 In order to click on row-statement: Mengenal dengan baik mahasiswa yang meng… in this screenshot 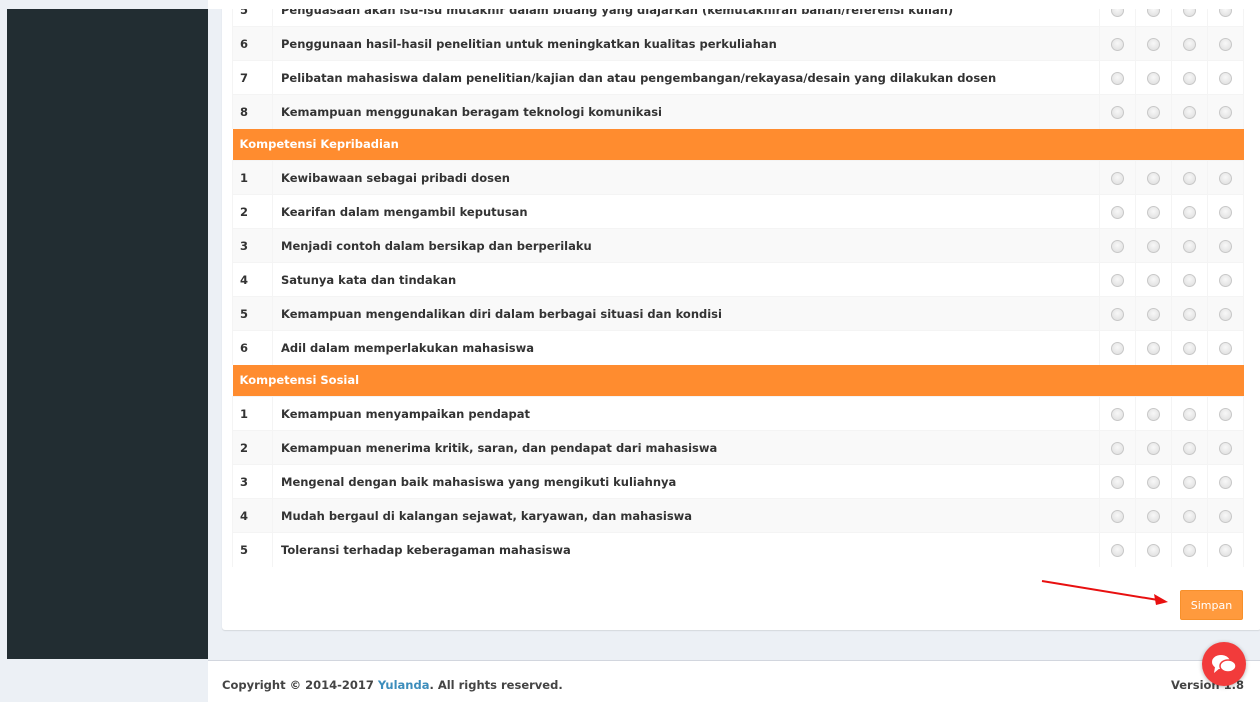, I will do `click(686, 481)`.